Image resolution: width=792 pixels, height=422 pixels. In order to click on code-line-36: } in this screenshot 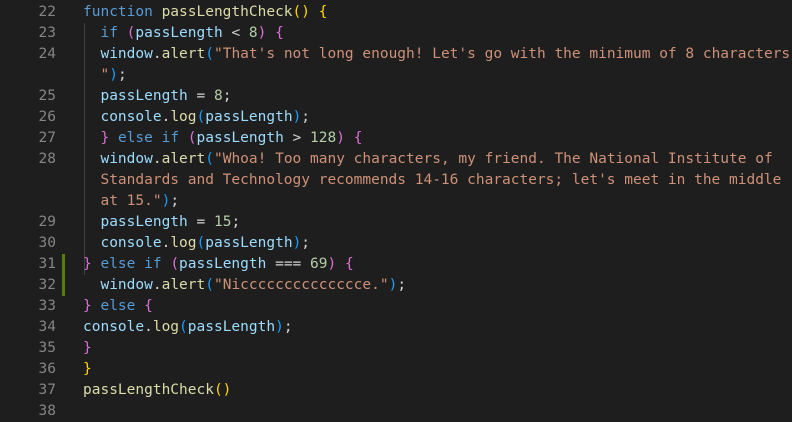, I will do `click(87, 369)`.